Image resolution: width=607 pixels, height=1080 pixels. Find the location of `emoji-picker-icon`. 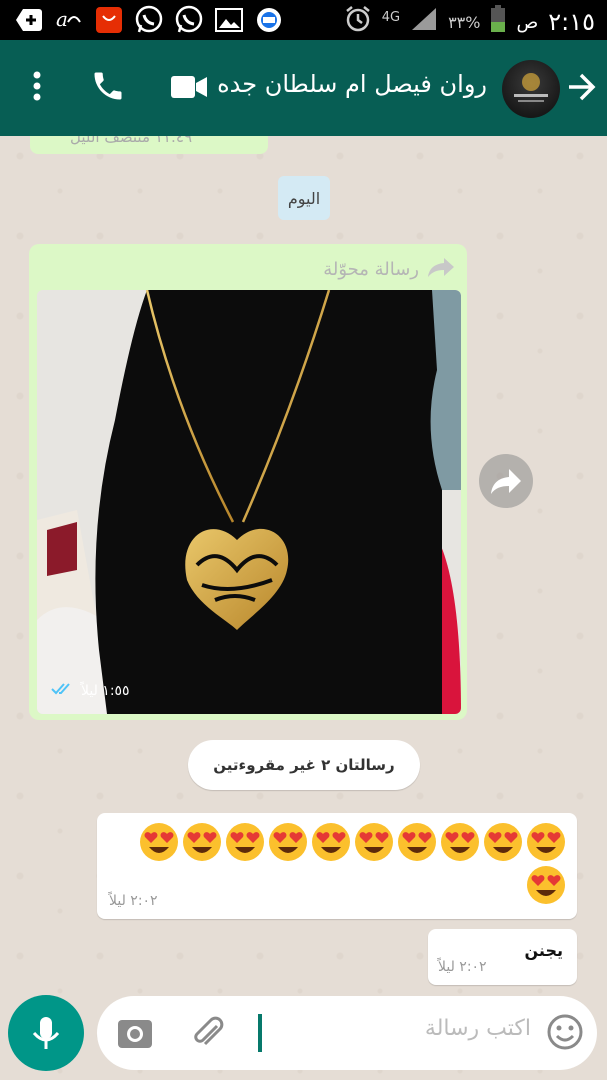

emoji-picker-icon is located at coordinates (565, 1034).